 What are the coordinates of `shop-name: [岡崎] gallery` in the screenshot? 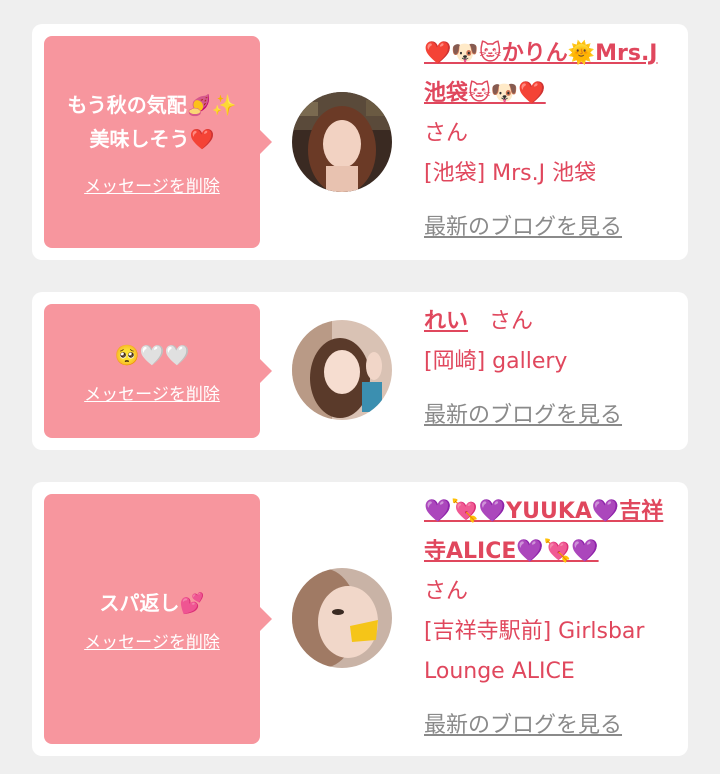 It's located at (496, 361).